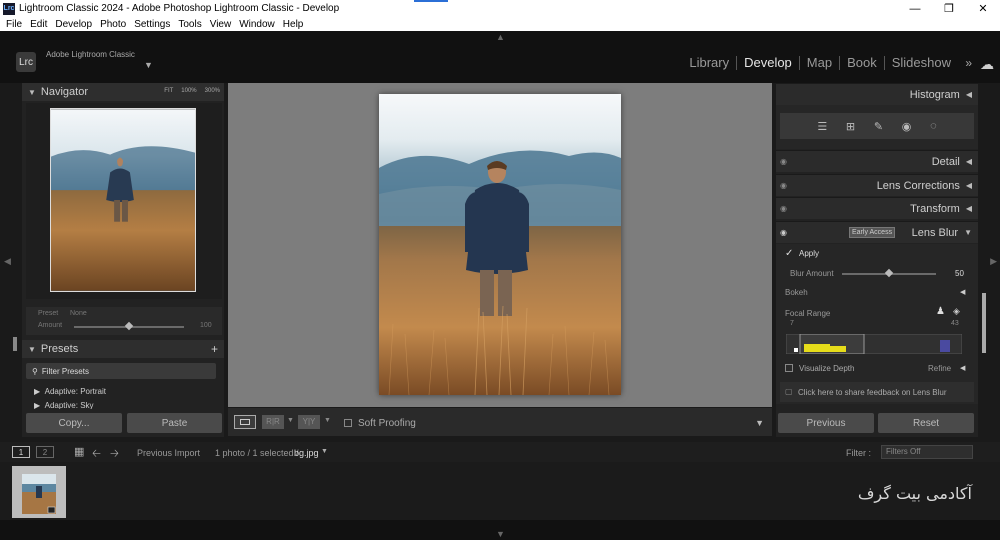 This screenshot has height=540, width=1000. Describe the element at coordinates (168, 91) in the screenshot. I see `zoom-fit: FIT` at that location.